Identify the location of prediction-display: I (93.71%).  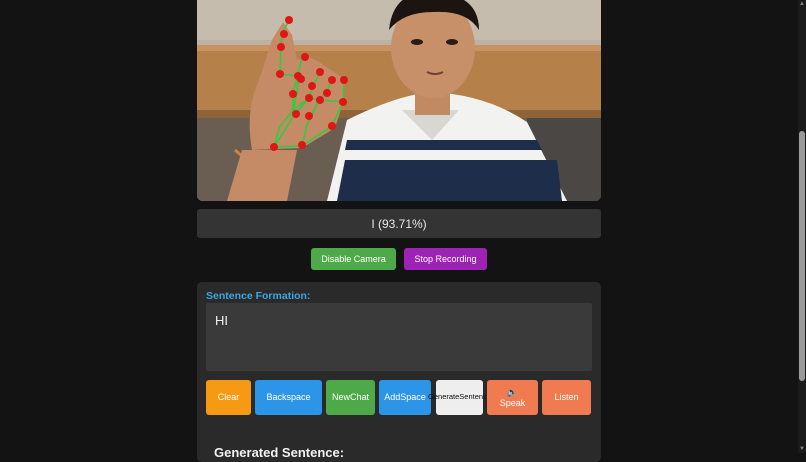
(399, 223).